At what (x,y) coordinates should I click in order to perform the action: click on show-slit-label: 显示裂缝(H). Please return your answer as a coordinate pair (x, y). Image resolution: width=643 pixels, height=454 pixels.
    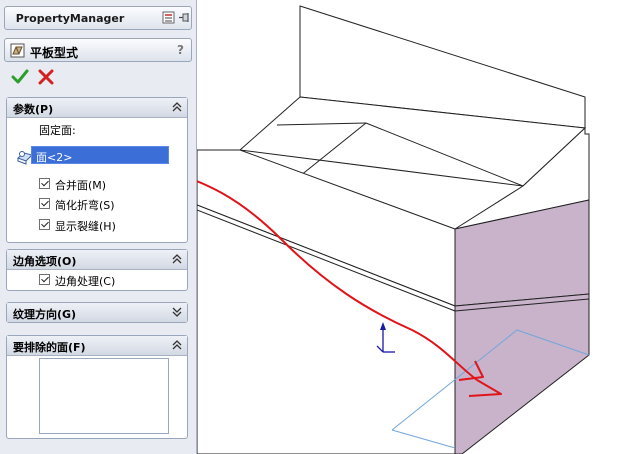
    Looking at the image, I should click on (85, 226).